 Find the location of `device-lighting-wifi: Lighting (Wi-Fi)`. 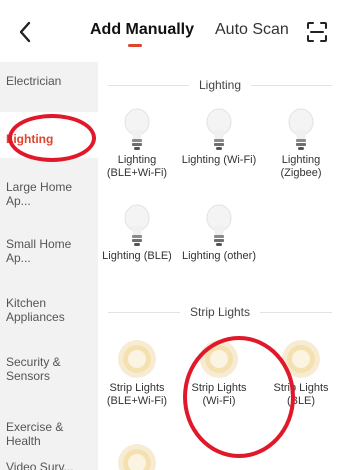

device-lighting-wifi: Lighting (Wi-Fi) is located at coordinates (219, 137).